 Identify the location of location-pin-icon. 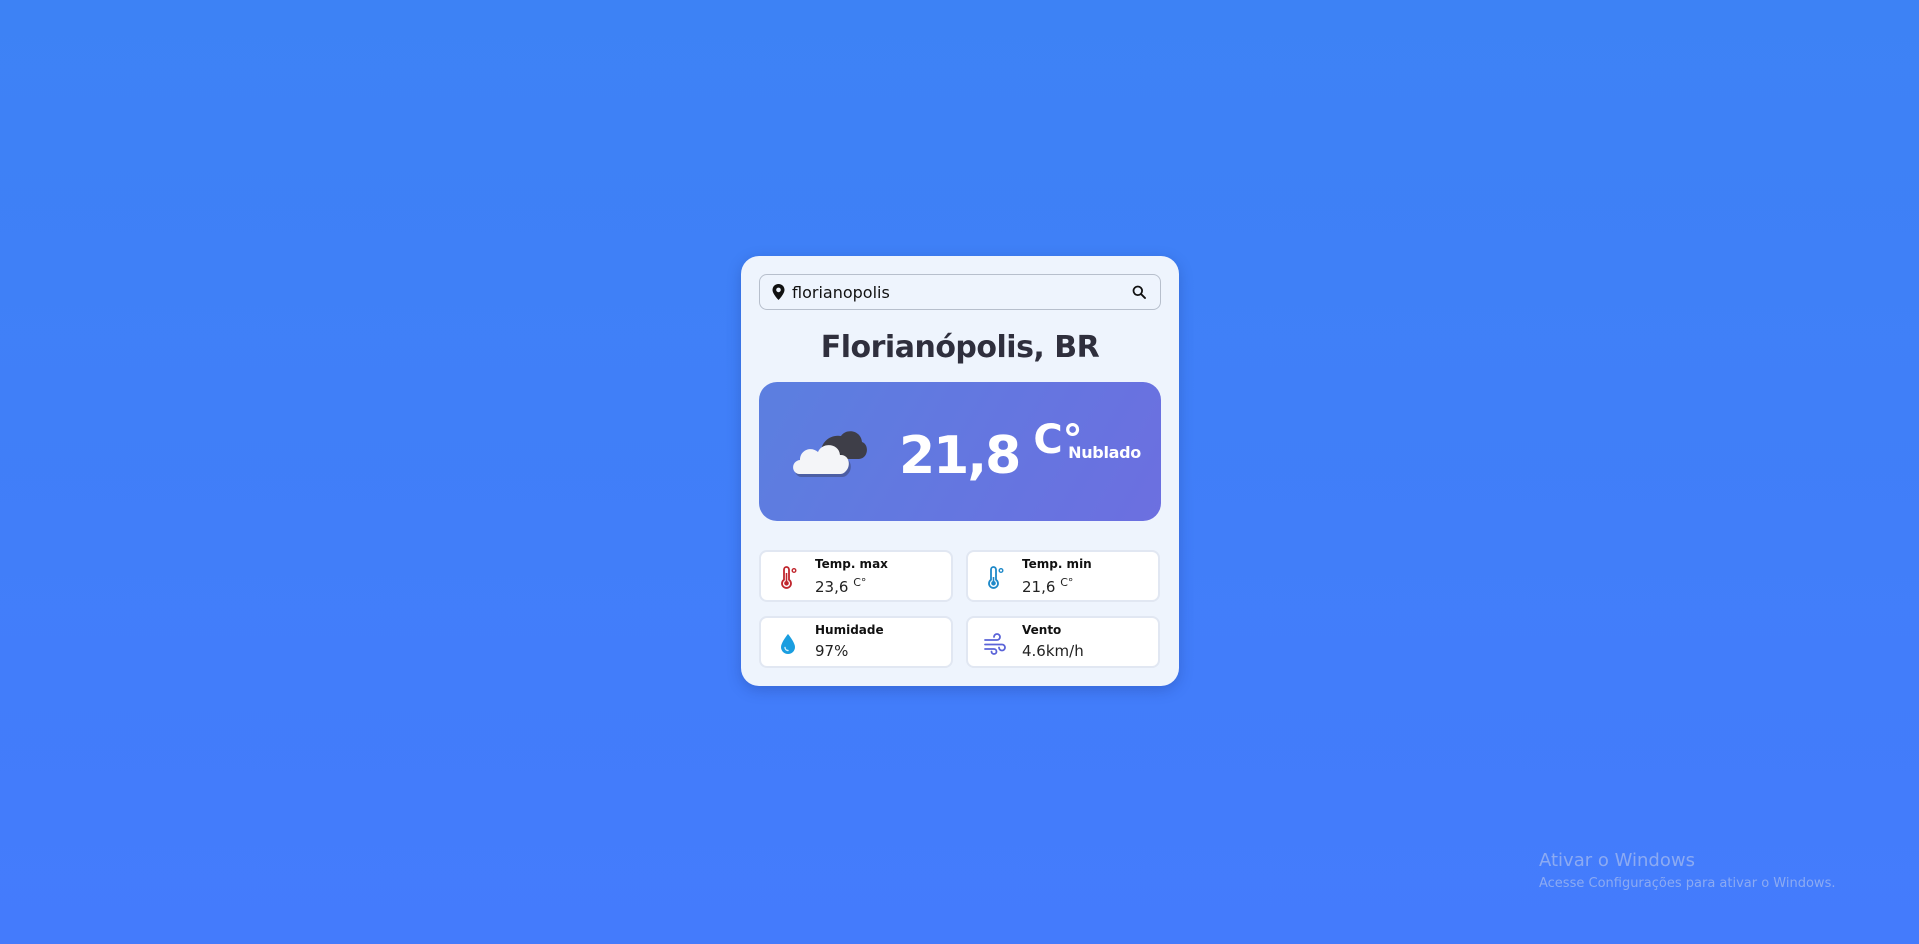
(779, 292).